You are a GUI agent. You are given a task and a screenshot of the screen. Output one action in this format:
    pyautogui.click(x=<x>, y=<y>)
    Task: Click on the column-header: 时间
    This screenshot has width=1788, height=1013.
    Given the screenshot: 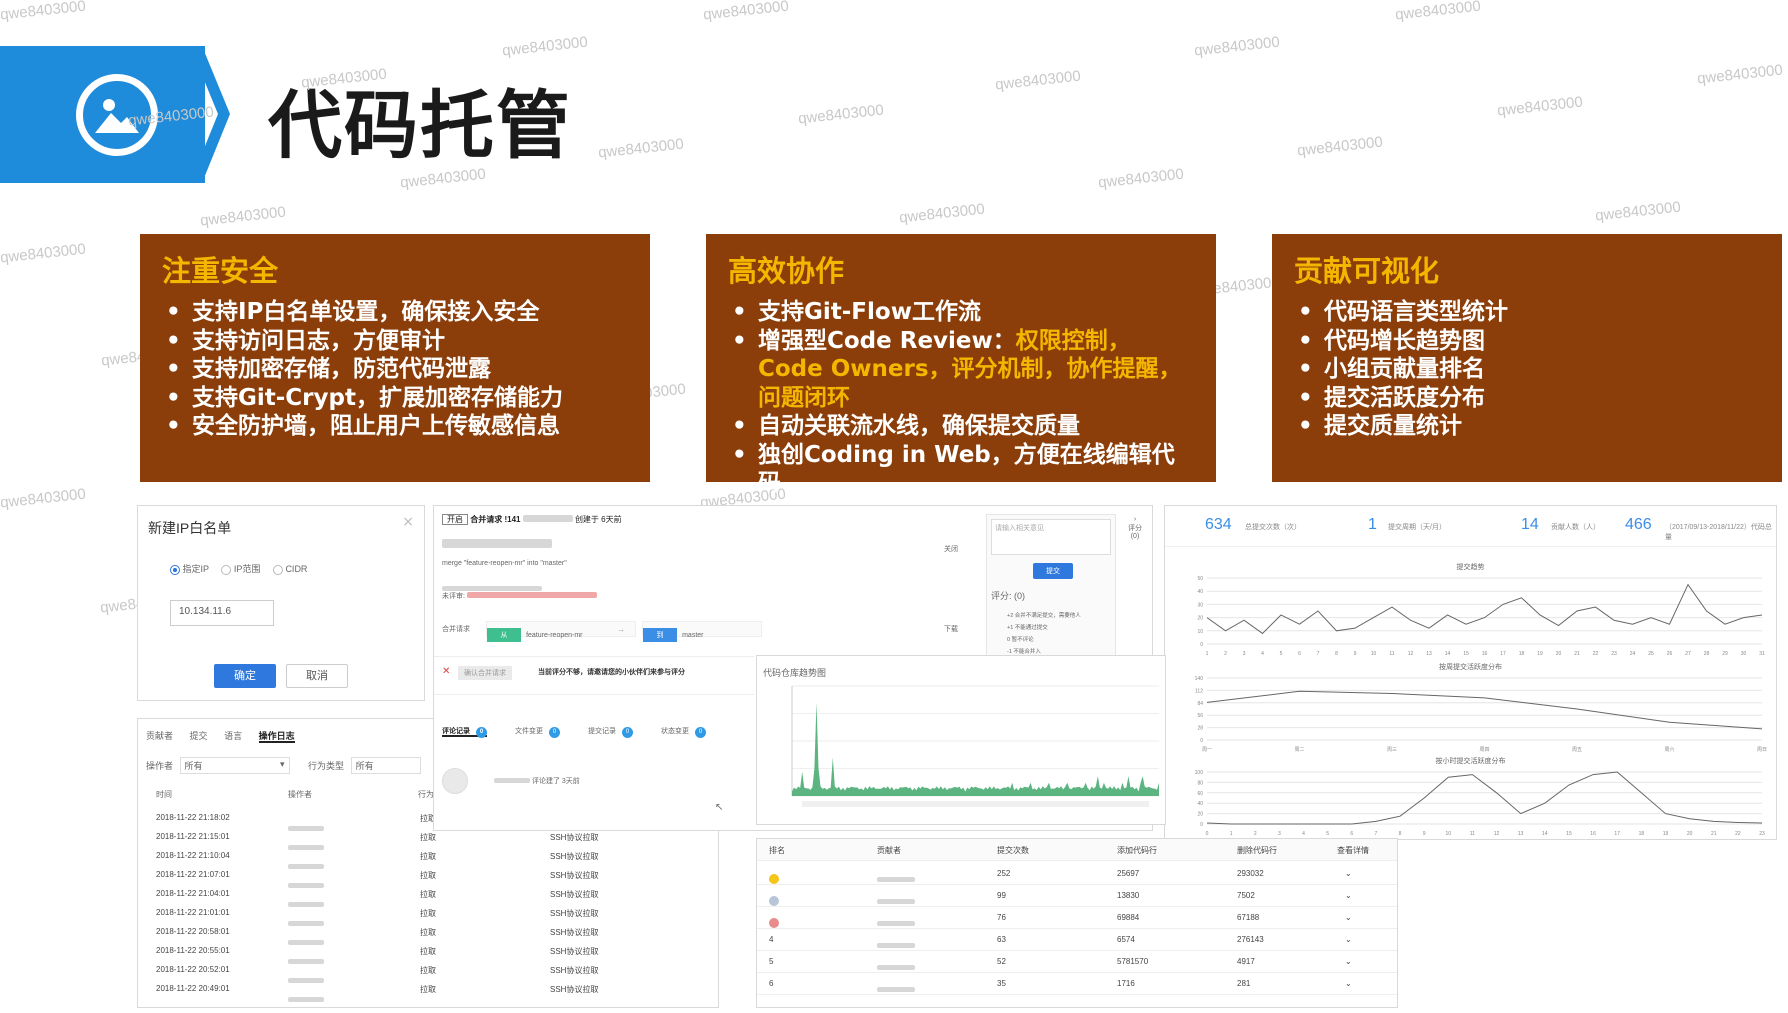 What is the action you would take?
    pyautogui.click(x=164, y=794)
    